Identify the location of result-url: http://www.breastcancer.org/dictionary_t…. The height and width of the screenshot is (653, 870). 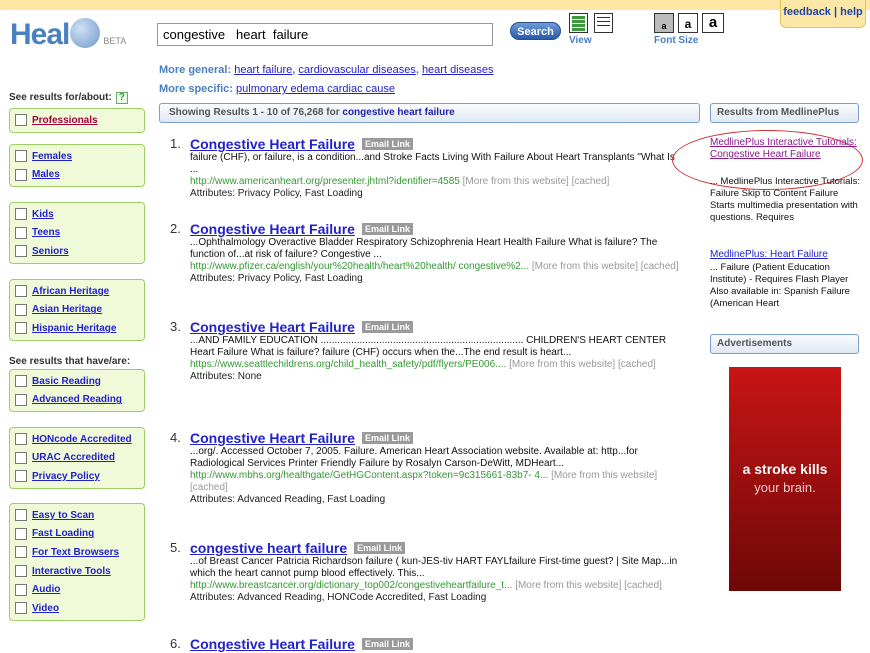
(436, 586).